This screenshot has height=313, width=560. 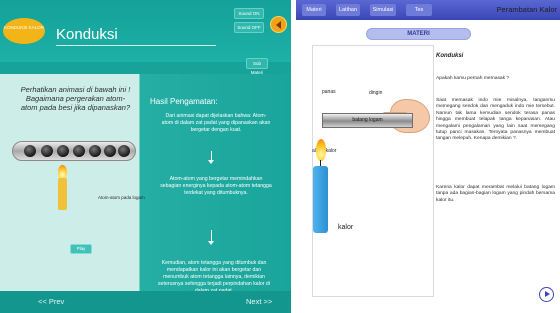 I want to click on tab-tes: Tes, so click(x=419, y=10).